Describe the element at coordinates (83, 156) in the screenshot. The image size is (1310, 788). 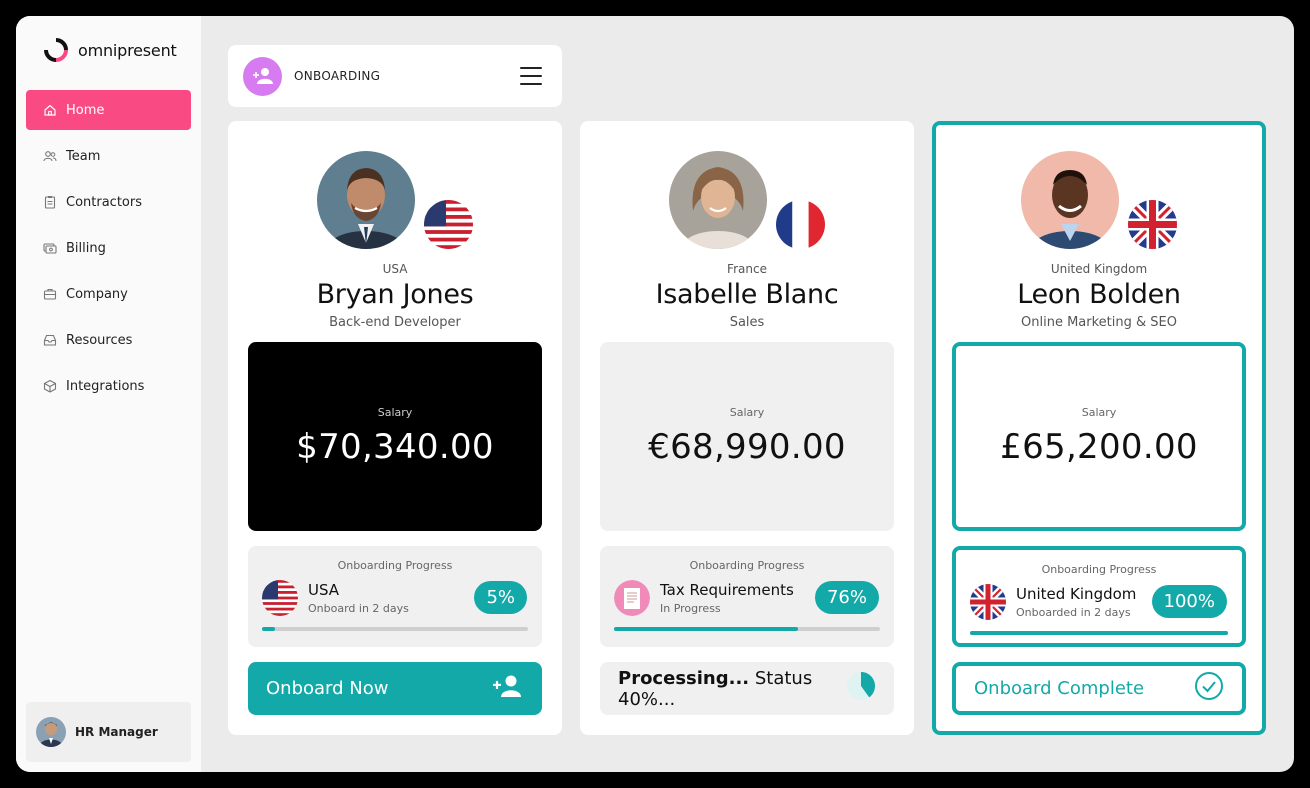
I see `sidebar-item-label: Team` at that location.